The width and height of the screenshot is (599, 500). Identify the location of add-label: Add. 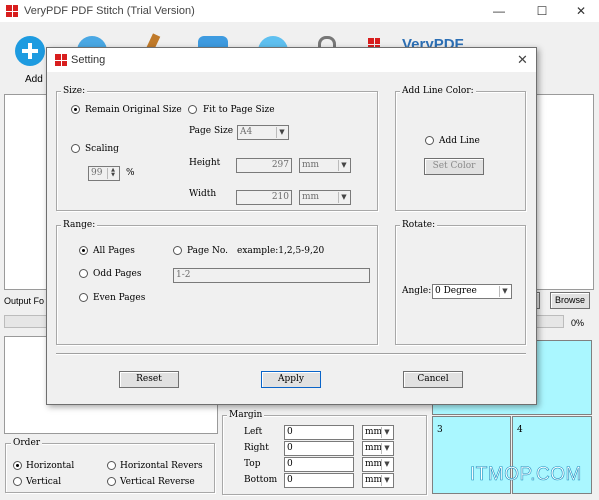
(34, 79).